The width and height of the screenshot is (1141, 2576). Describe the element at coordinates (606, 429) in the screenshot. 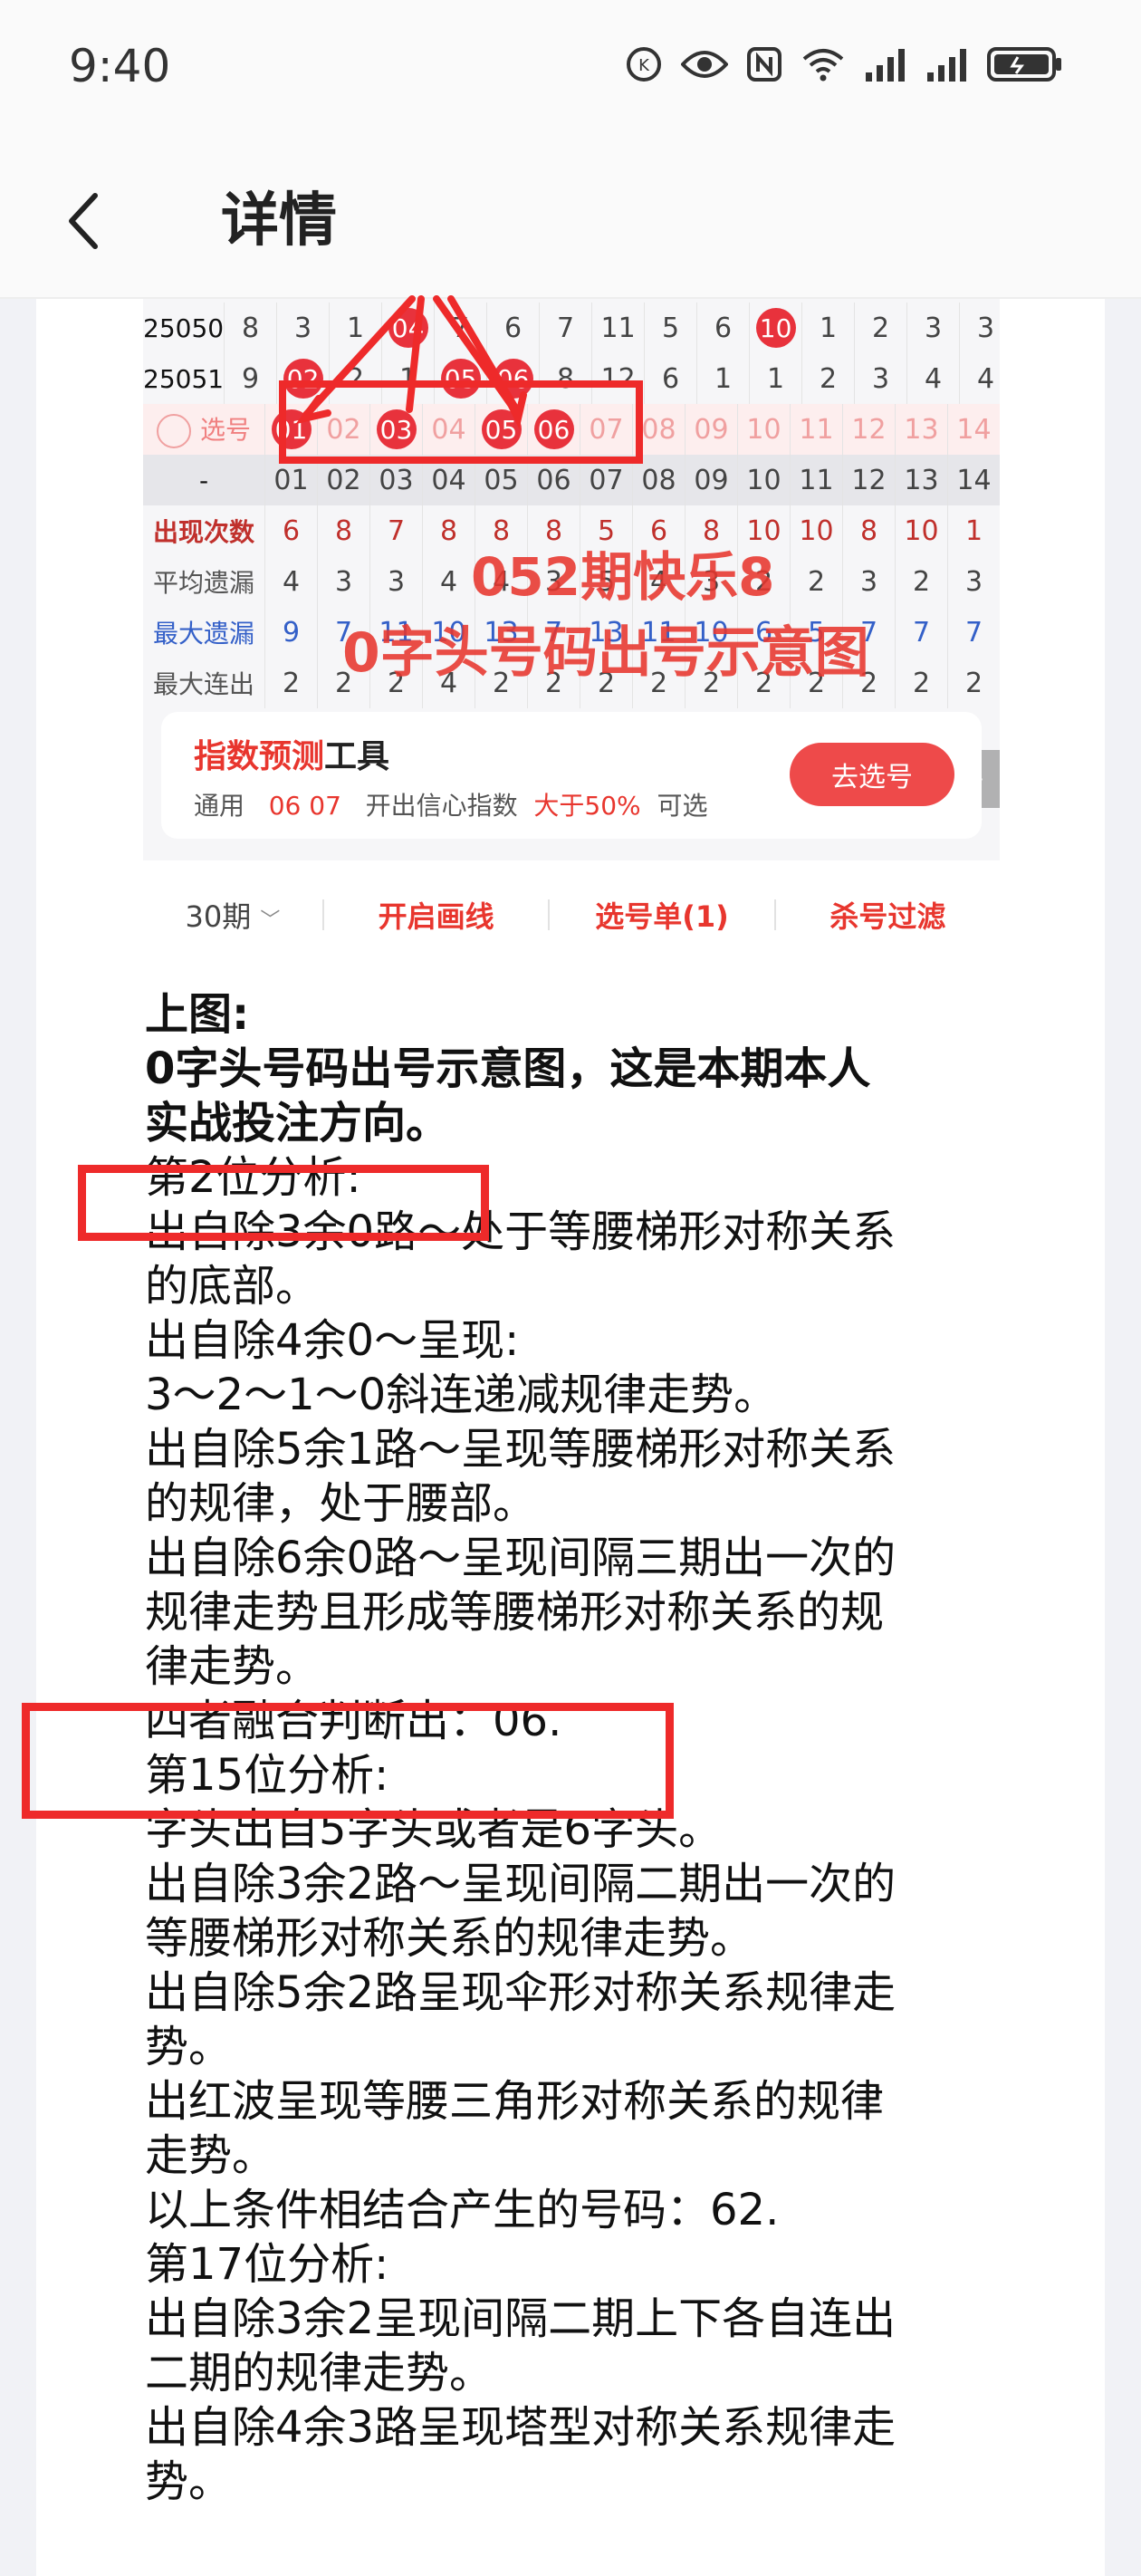

I see `table-cell: 07` at that location.